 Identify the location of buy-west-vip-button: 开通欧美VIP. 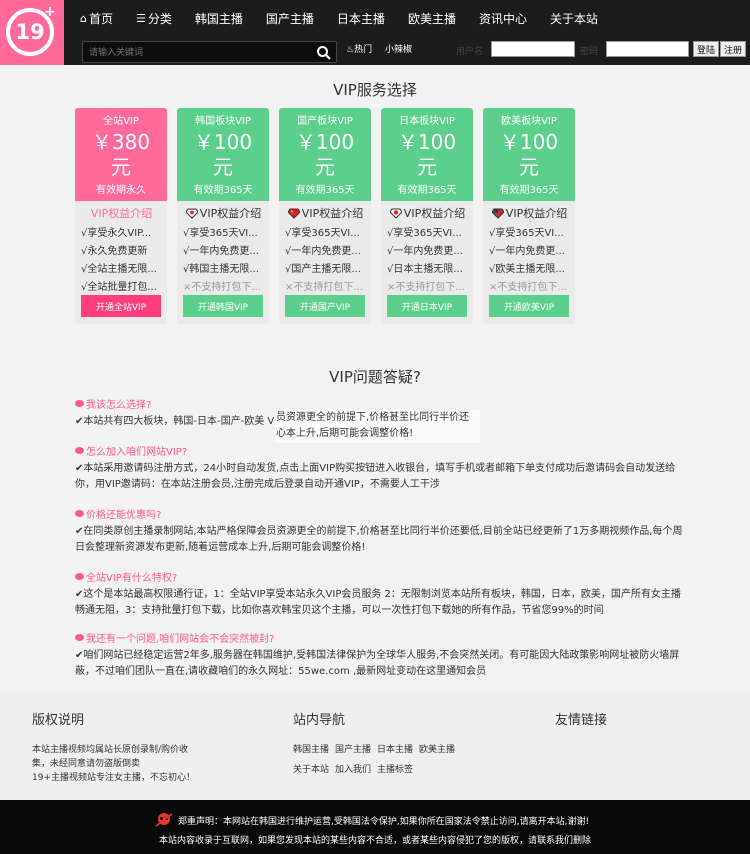
(529, 306).